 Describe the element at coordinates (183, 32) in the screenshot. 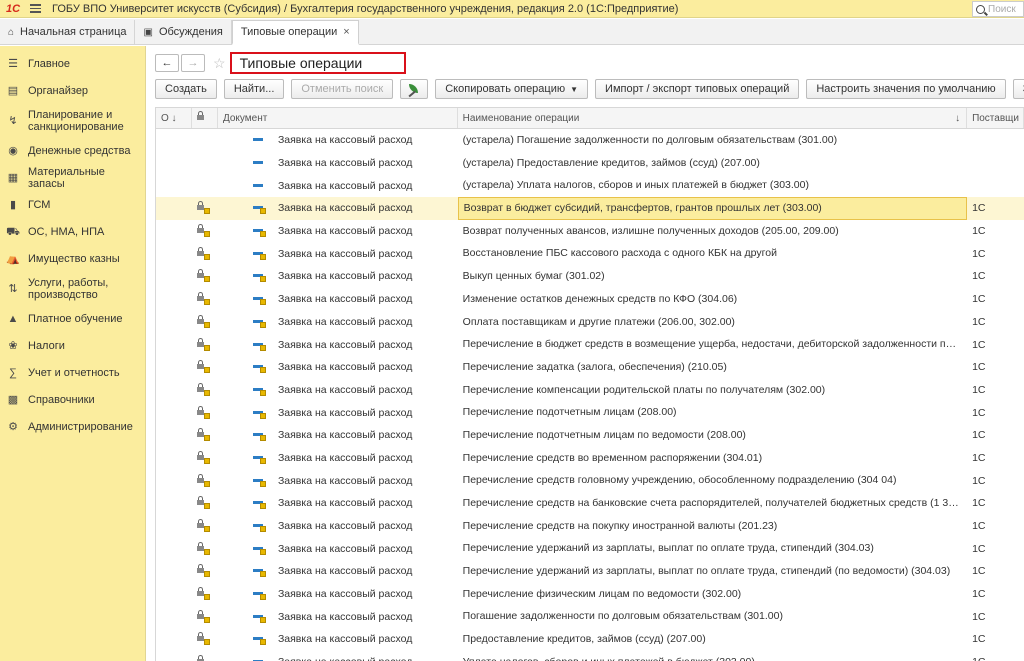

I see `tab-discussions: ▣ Обсуждения` at that location.